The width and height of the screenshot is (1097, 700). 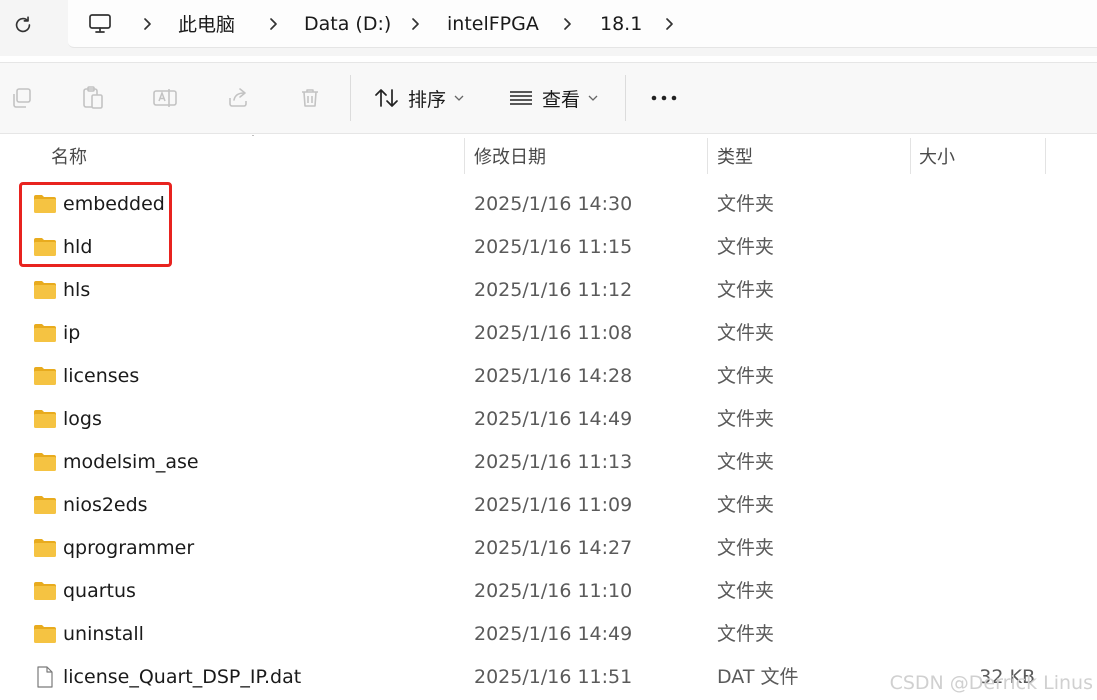 I want to click on file-date-modified: 2025/1/16 11:10, so click(x=553, y=591).